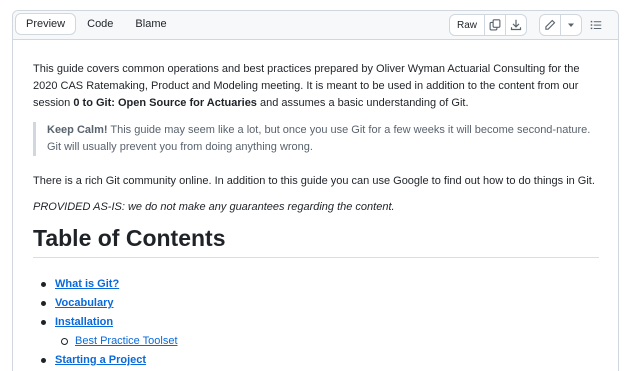 Image resolution: width=639 pixels, height=371 pixels. I want to click on toc-item: What is Git?, so click(105, 285).